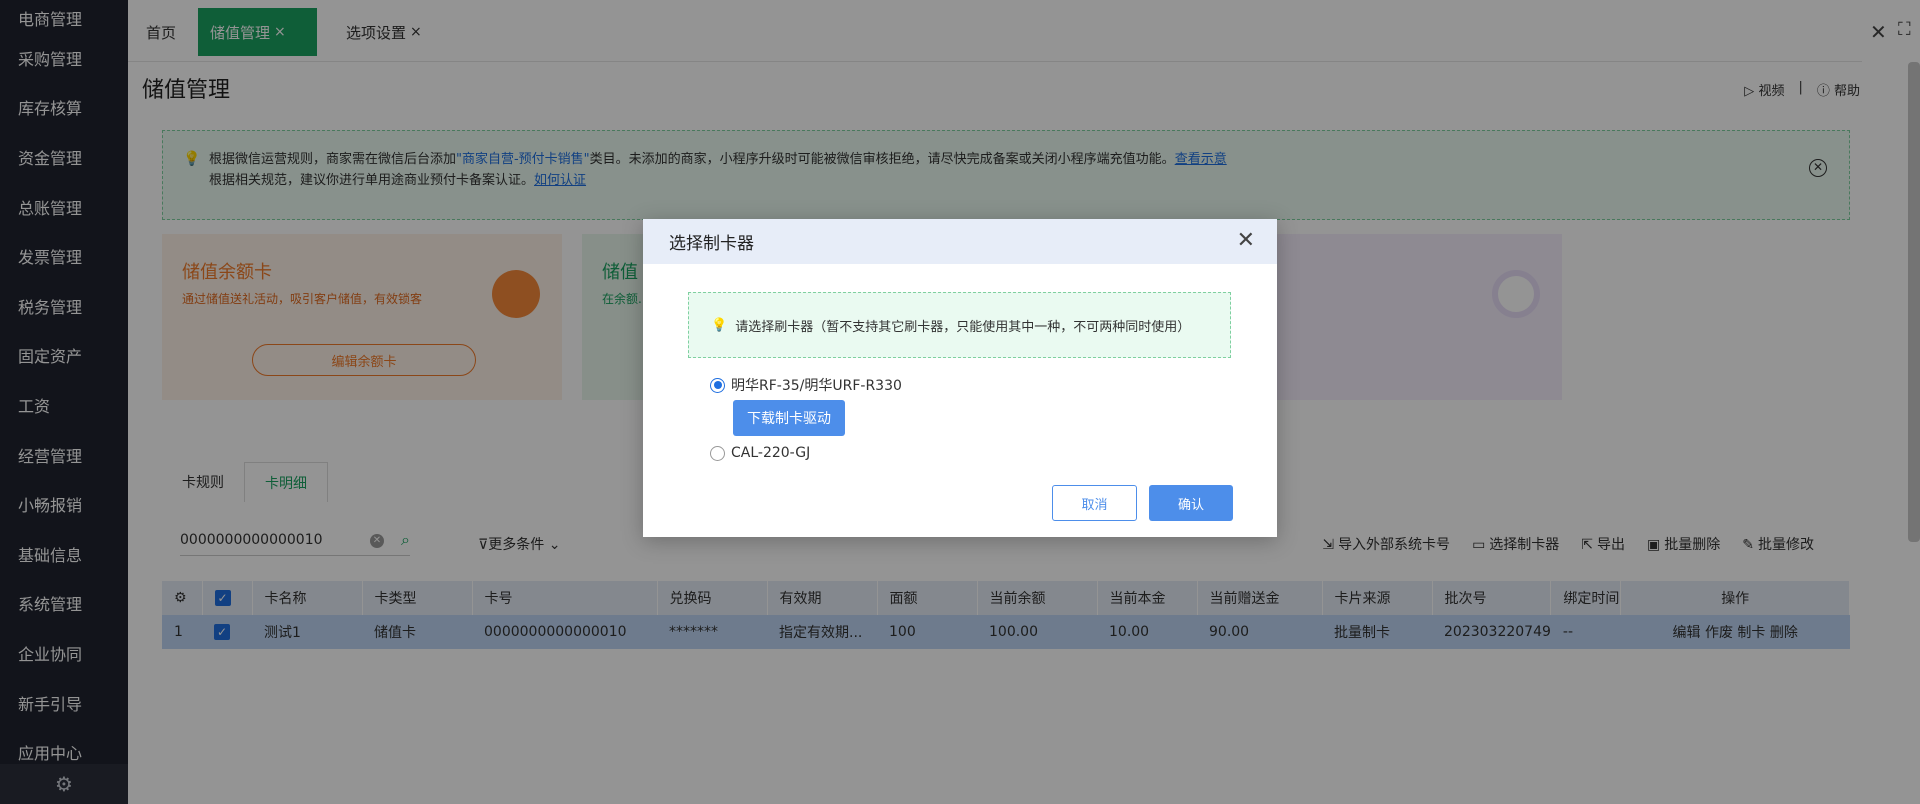  What do you see at coordinates (1191, 503) in the screenshot?
I see `confirm-button: 确认` at bounding box center [1191, 503].